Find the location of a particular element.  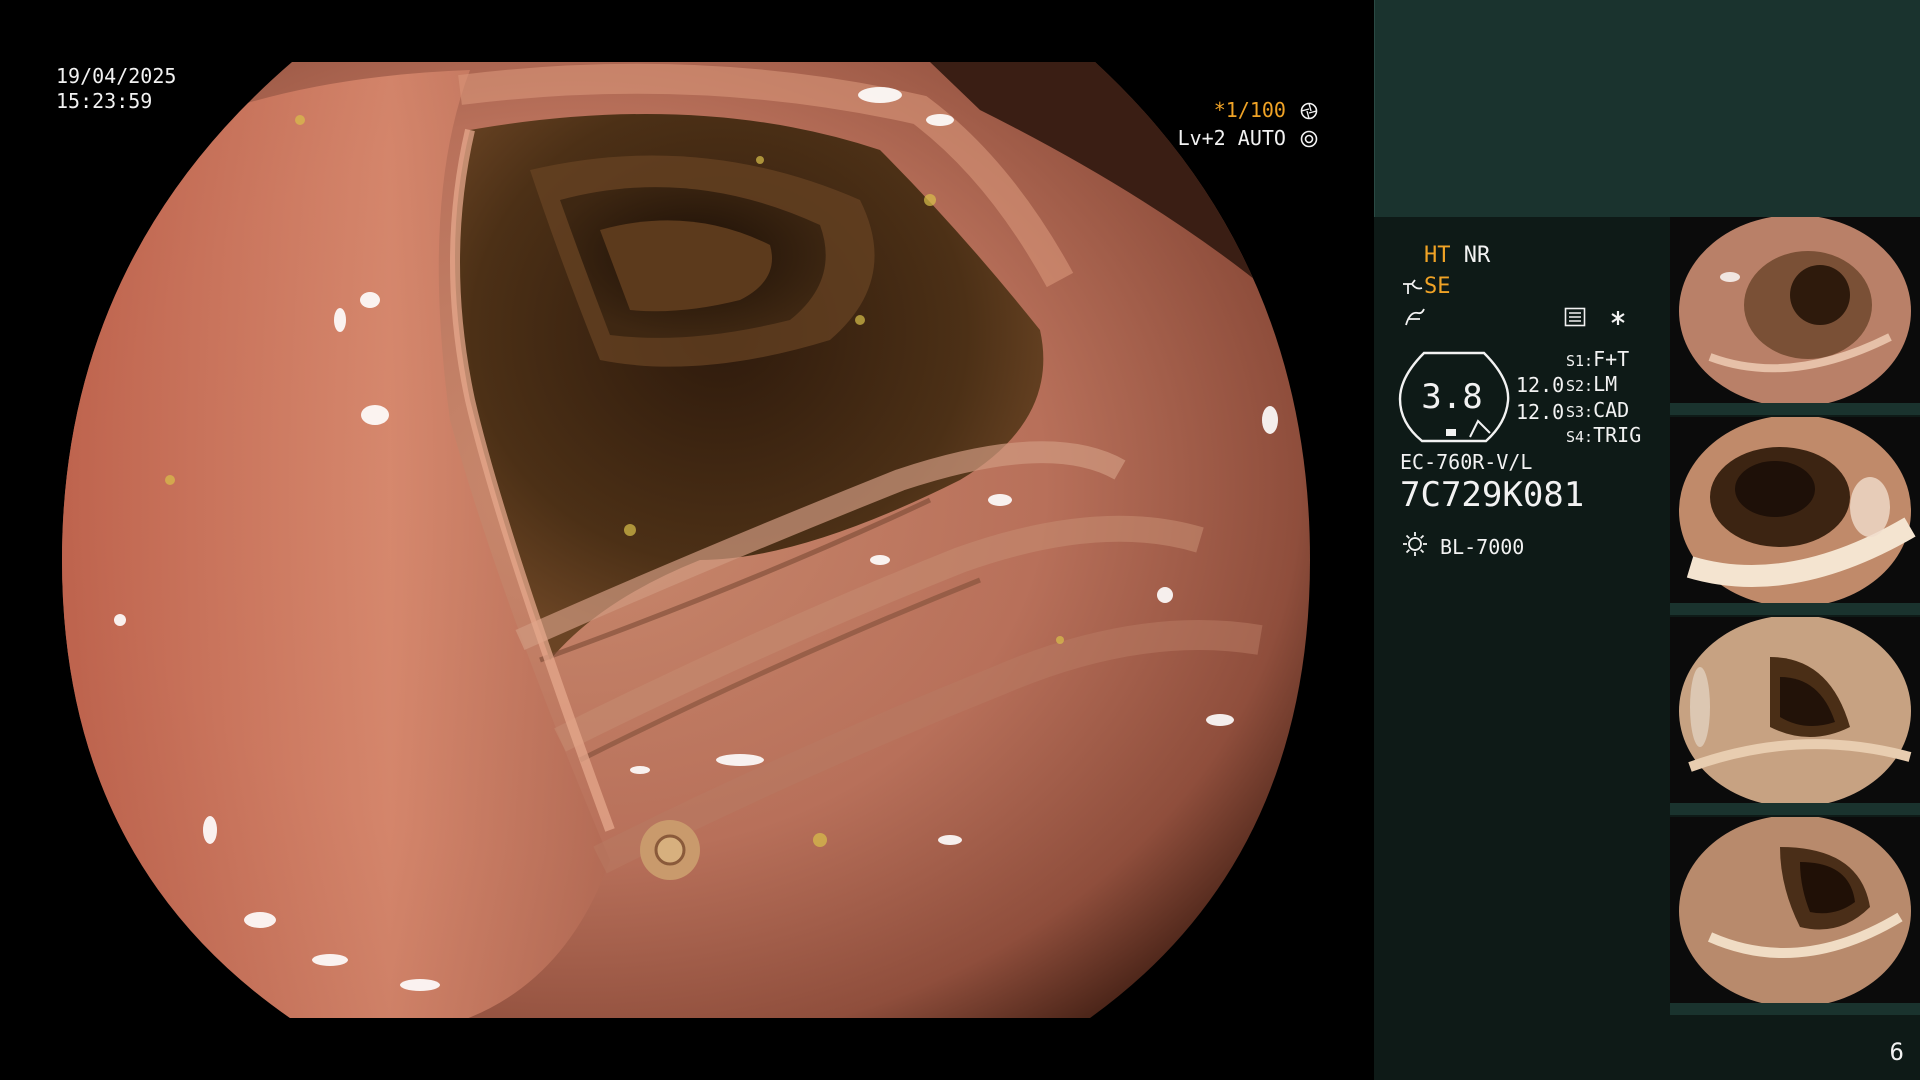

brightness-readout: Lv+2 AUTO is located at coordinates (1208, 140).